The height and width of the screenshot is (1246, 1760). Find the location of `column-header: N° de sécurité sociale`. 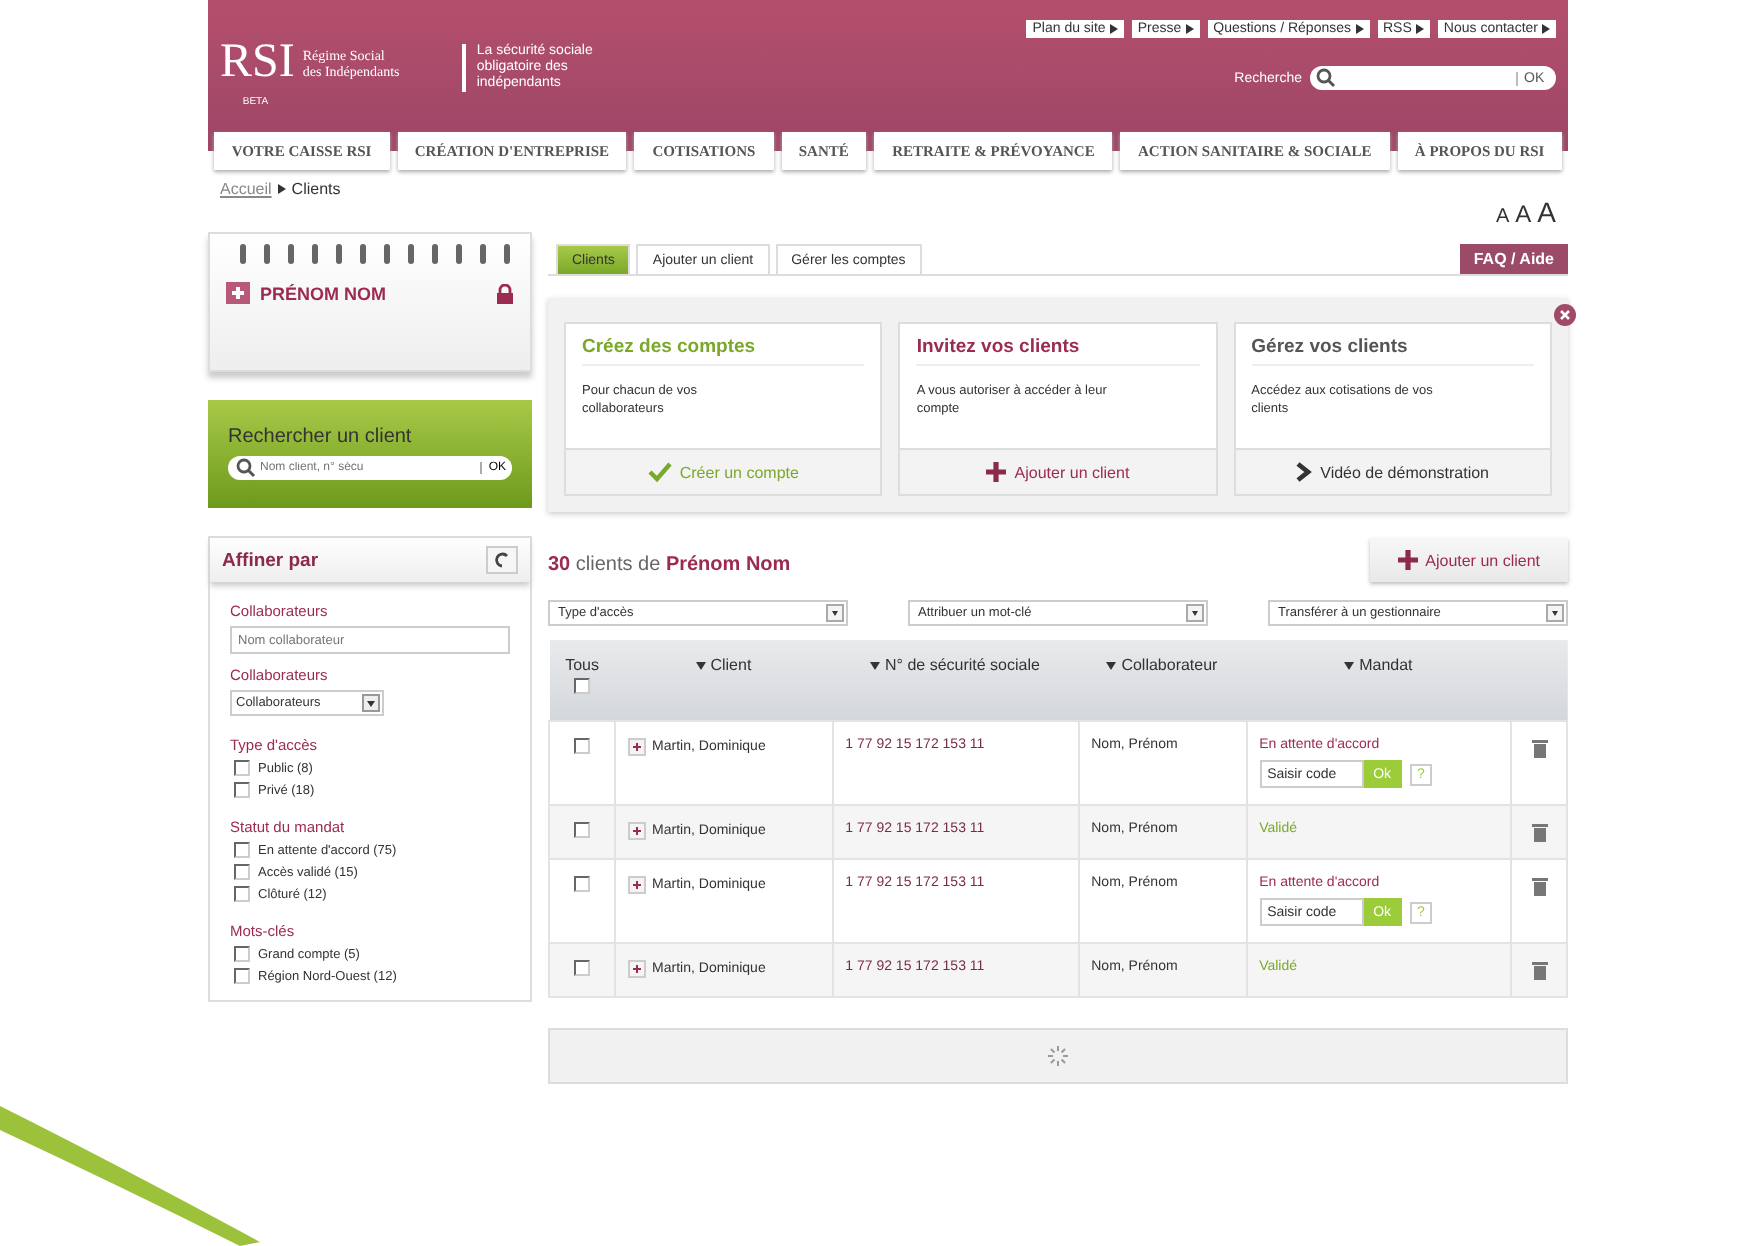

column-header: N° de sécurité sociale is located at coordinates (955, 665).